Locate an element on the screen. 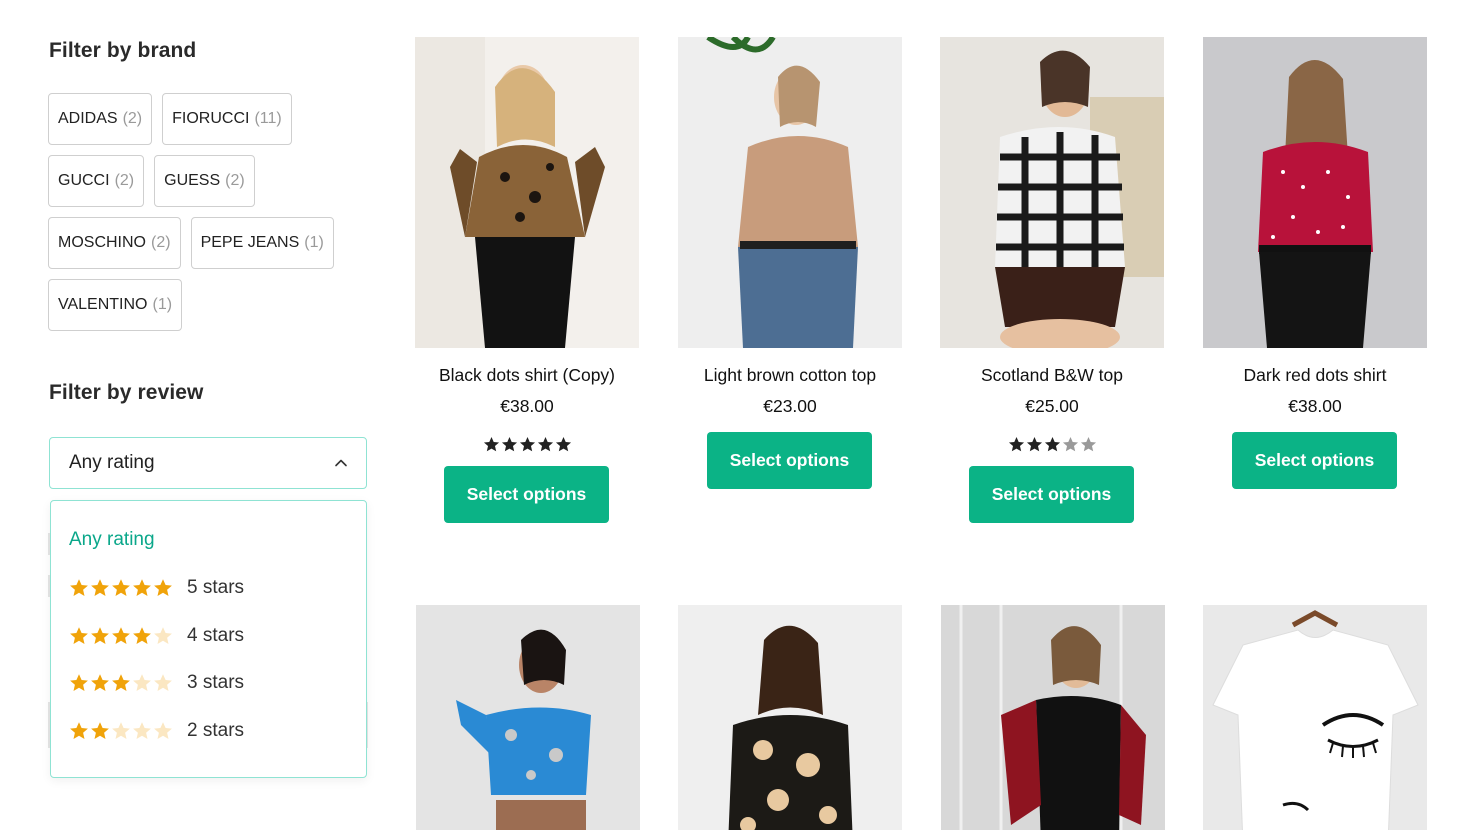 This screenshot has width=1480, height=830. brand-chip-valentino: VALENTINO (1) is located at coordinates (115, 305).